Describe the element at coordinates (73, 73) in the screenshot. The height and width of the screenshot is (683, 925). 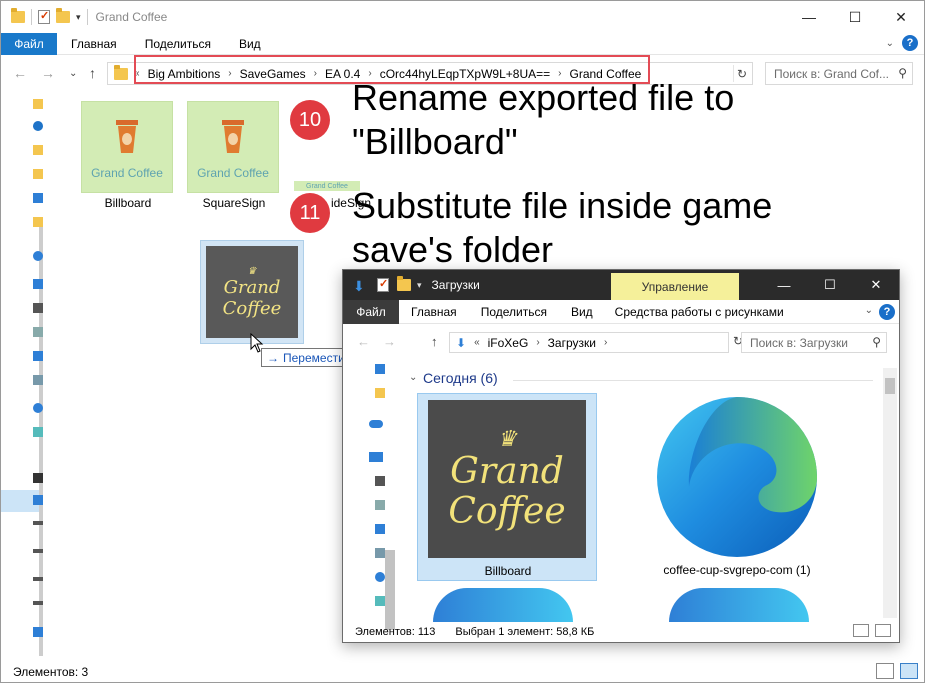
I see `recent-locations-icon: ⌄` at that location.